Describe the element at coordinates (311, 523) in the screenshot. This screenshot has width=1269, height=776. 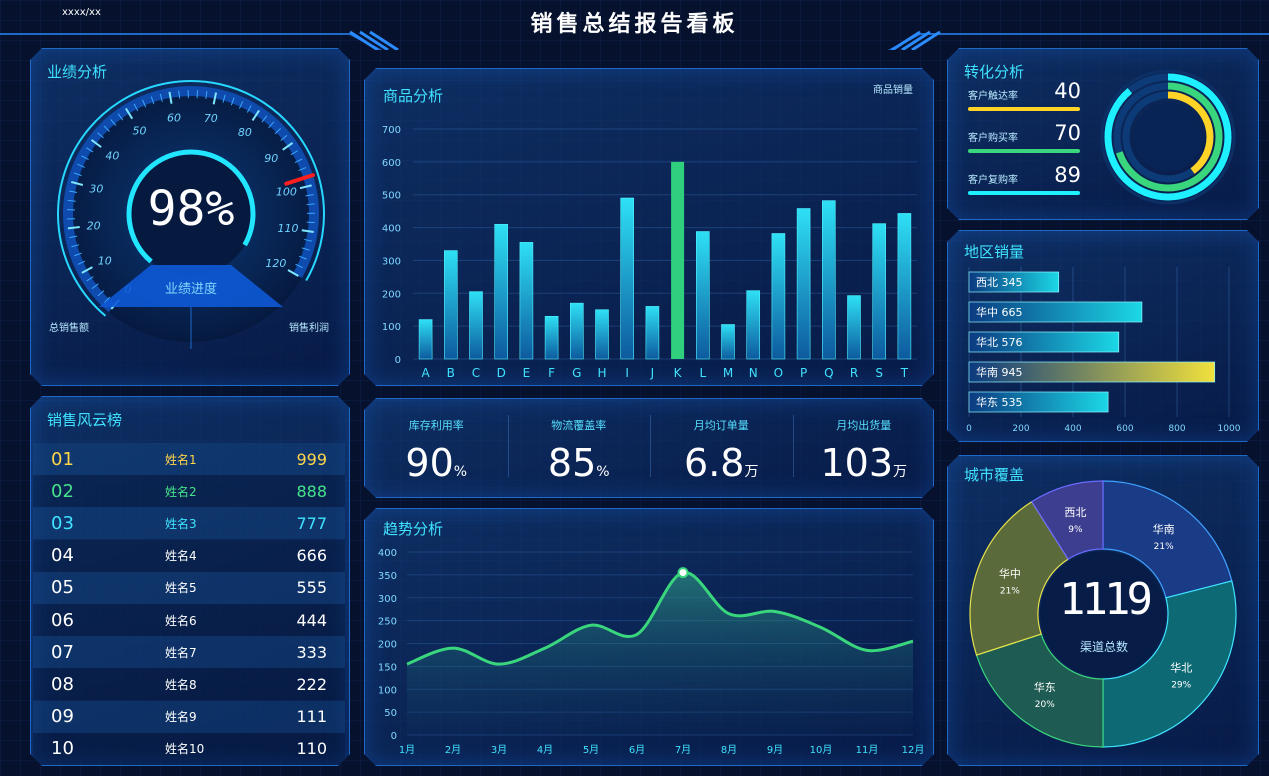
I see `rank-value: 777` at that location.